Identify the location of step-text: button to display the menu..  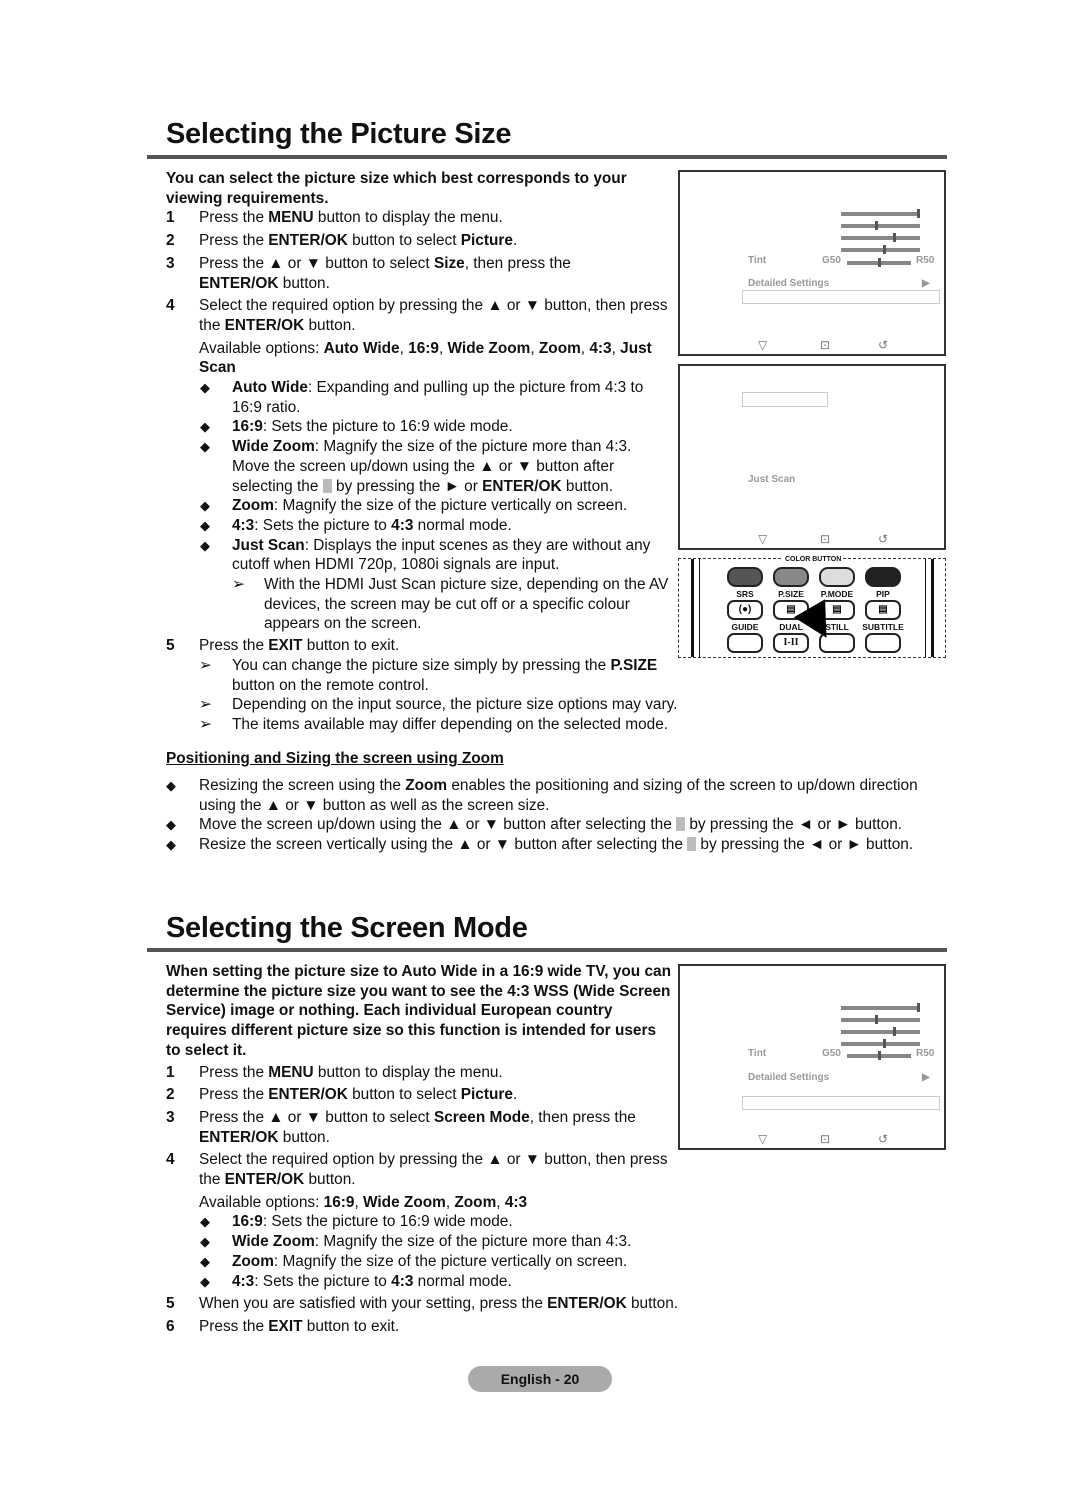
(408, 1072).